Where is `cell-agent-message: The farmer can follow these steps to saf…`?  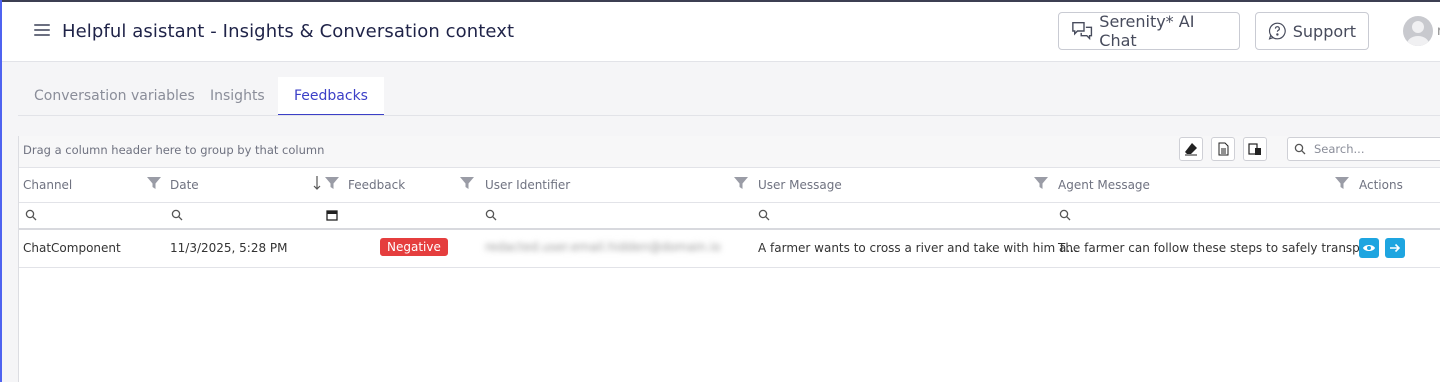 cell-agent-message: The farmer can follow these steps to saf… is located at coordinates (1215, 248).